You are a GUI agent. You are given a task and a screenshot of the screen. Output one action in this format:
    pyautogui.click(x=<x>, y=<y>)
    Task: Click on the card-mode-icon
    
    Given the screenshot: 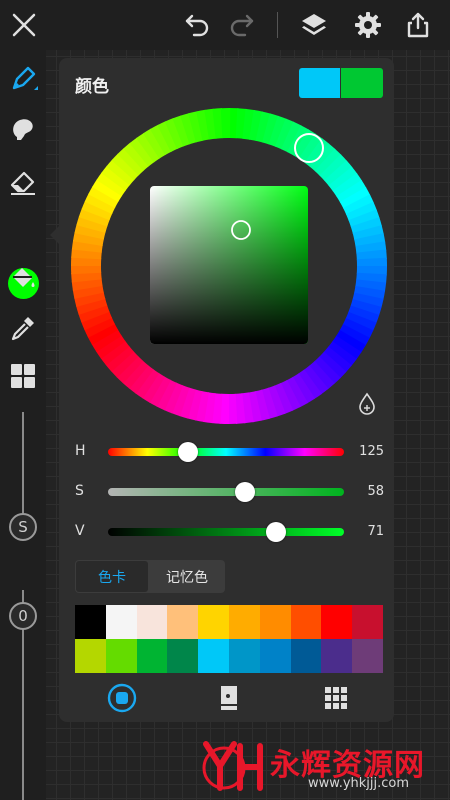 What is the action you would take?
    pyautogui.click(x=229, y=698)
    